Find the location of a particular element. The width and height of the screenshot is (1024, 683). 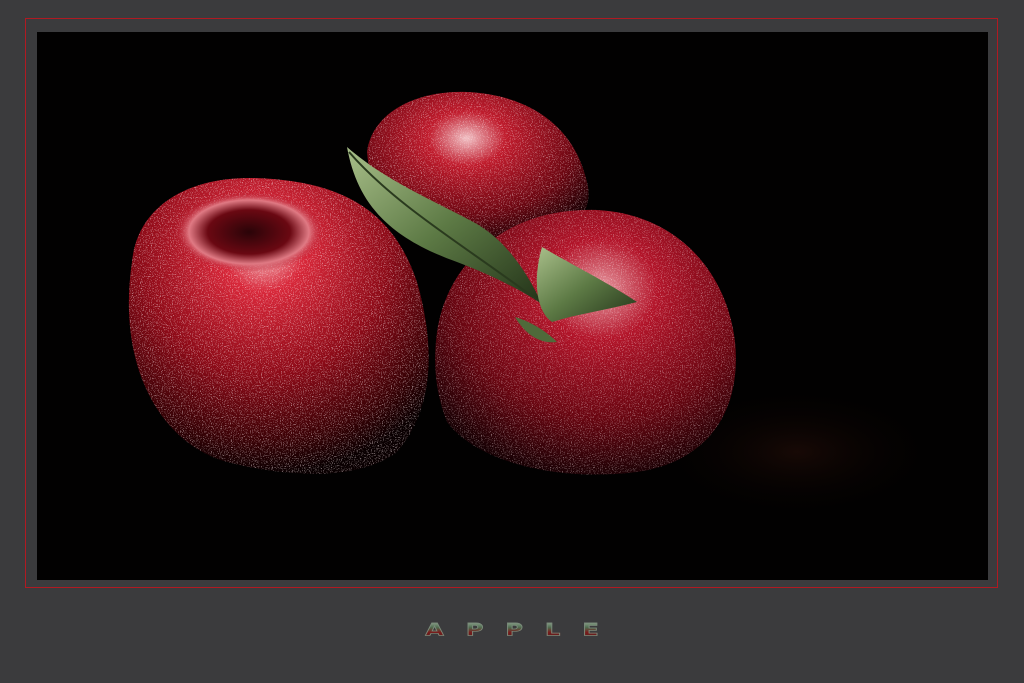

left-apple-calyx is located at coordinates (249, 232).